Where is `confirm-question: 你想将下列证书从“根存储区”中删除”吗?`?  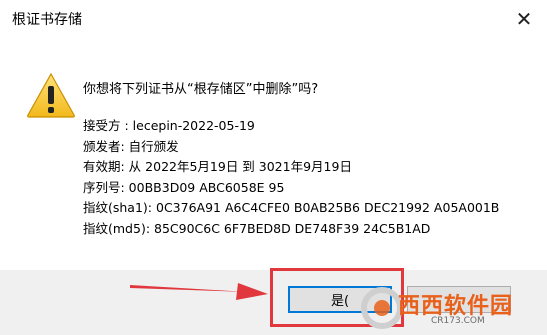
confirm-question: 你想将下列证书从“根存储区”中删除”吗? is located at coordinates (201, 89).